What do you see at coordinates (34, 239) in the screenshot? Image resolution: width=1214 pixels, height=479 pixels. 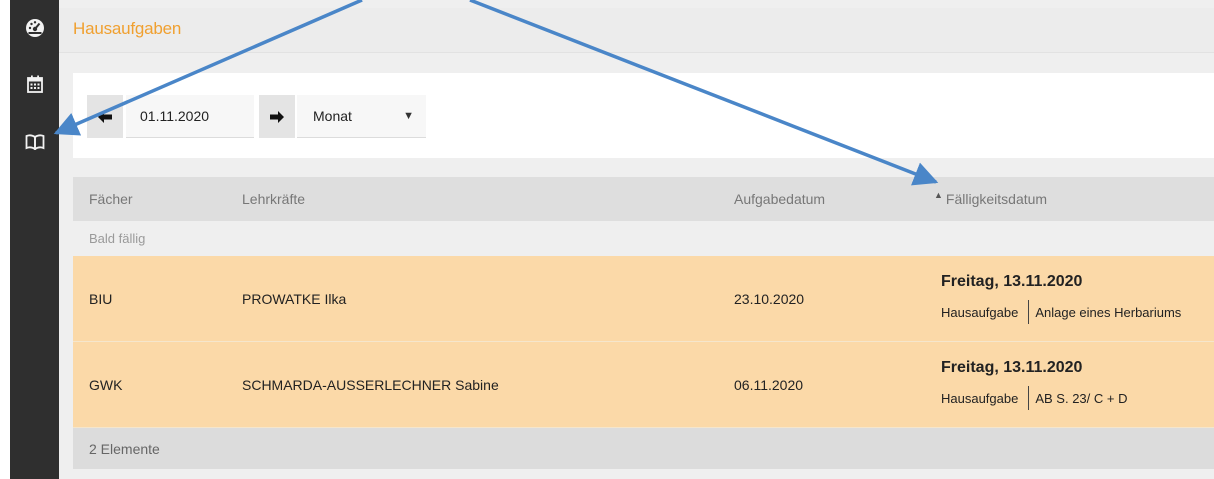 I see `sidebar` at bounding box center [34, 239].